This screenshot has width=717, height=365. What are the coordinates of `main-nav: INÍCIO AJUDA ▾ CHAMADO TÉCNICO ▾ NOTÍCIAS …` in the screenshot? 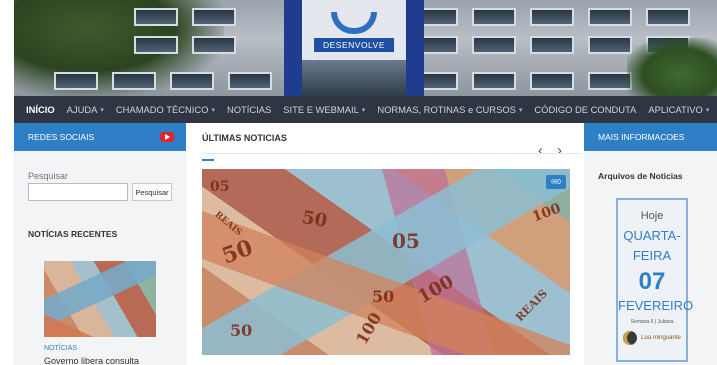 It's located at (365, 109).